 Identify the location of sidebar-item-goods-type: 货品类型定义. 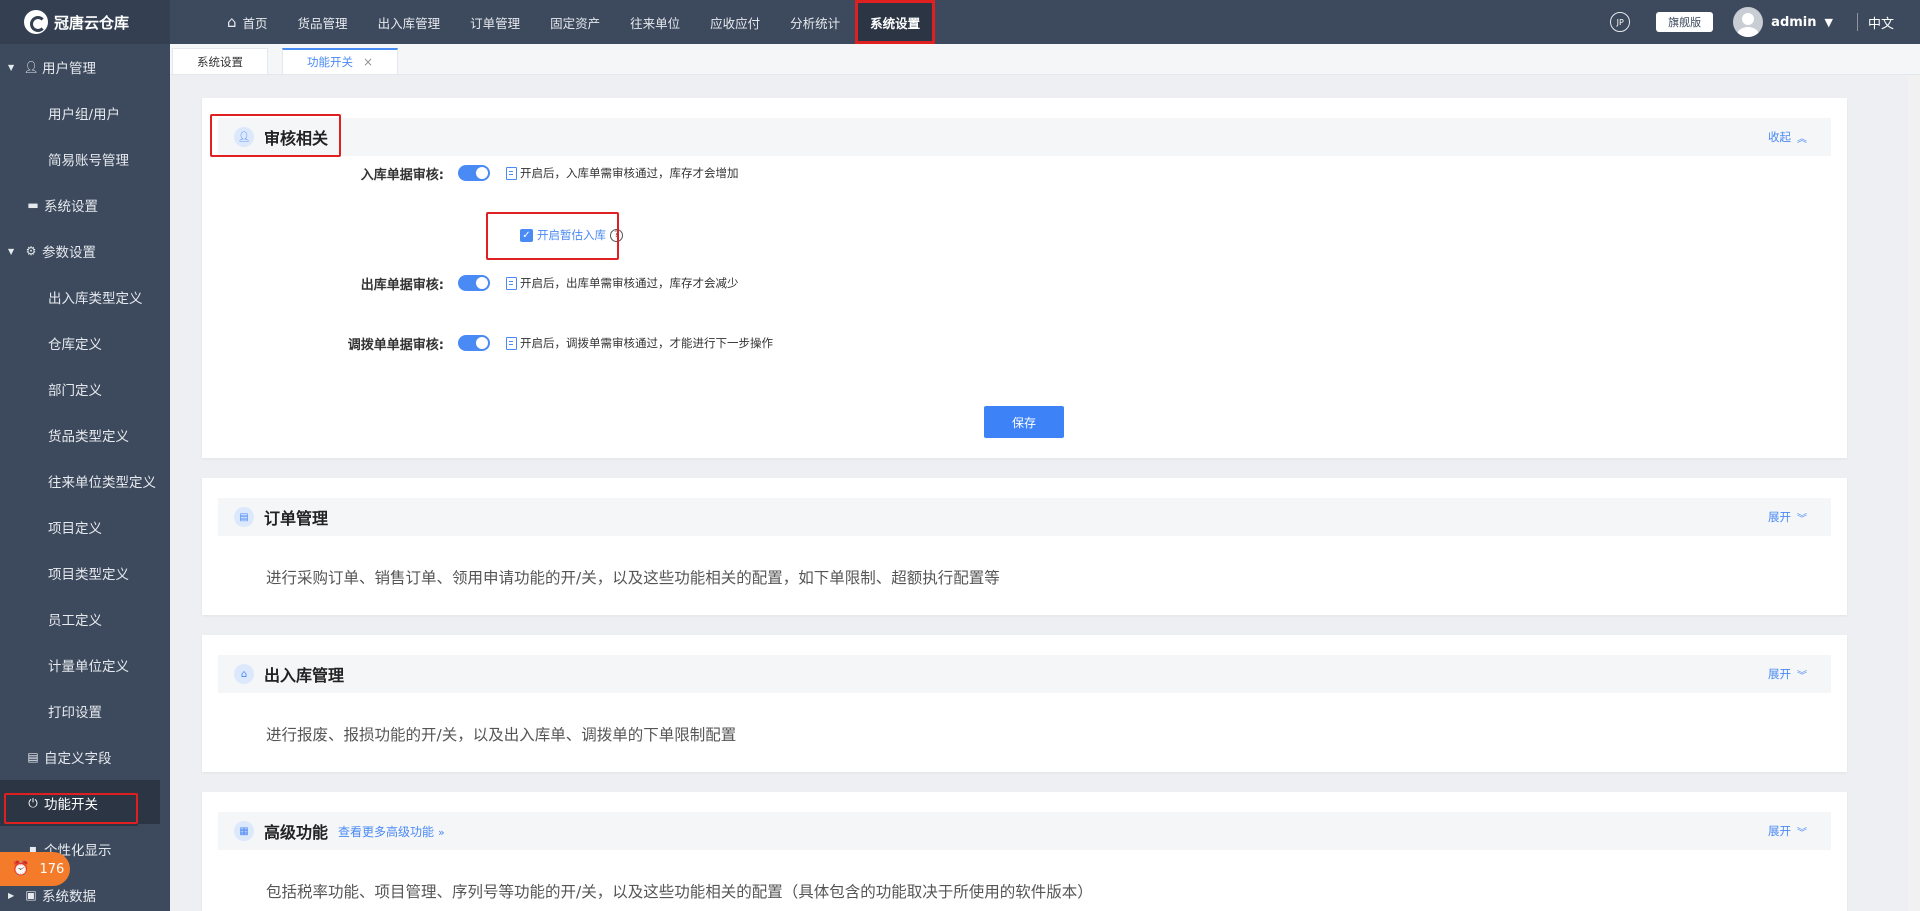
(80, 435).